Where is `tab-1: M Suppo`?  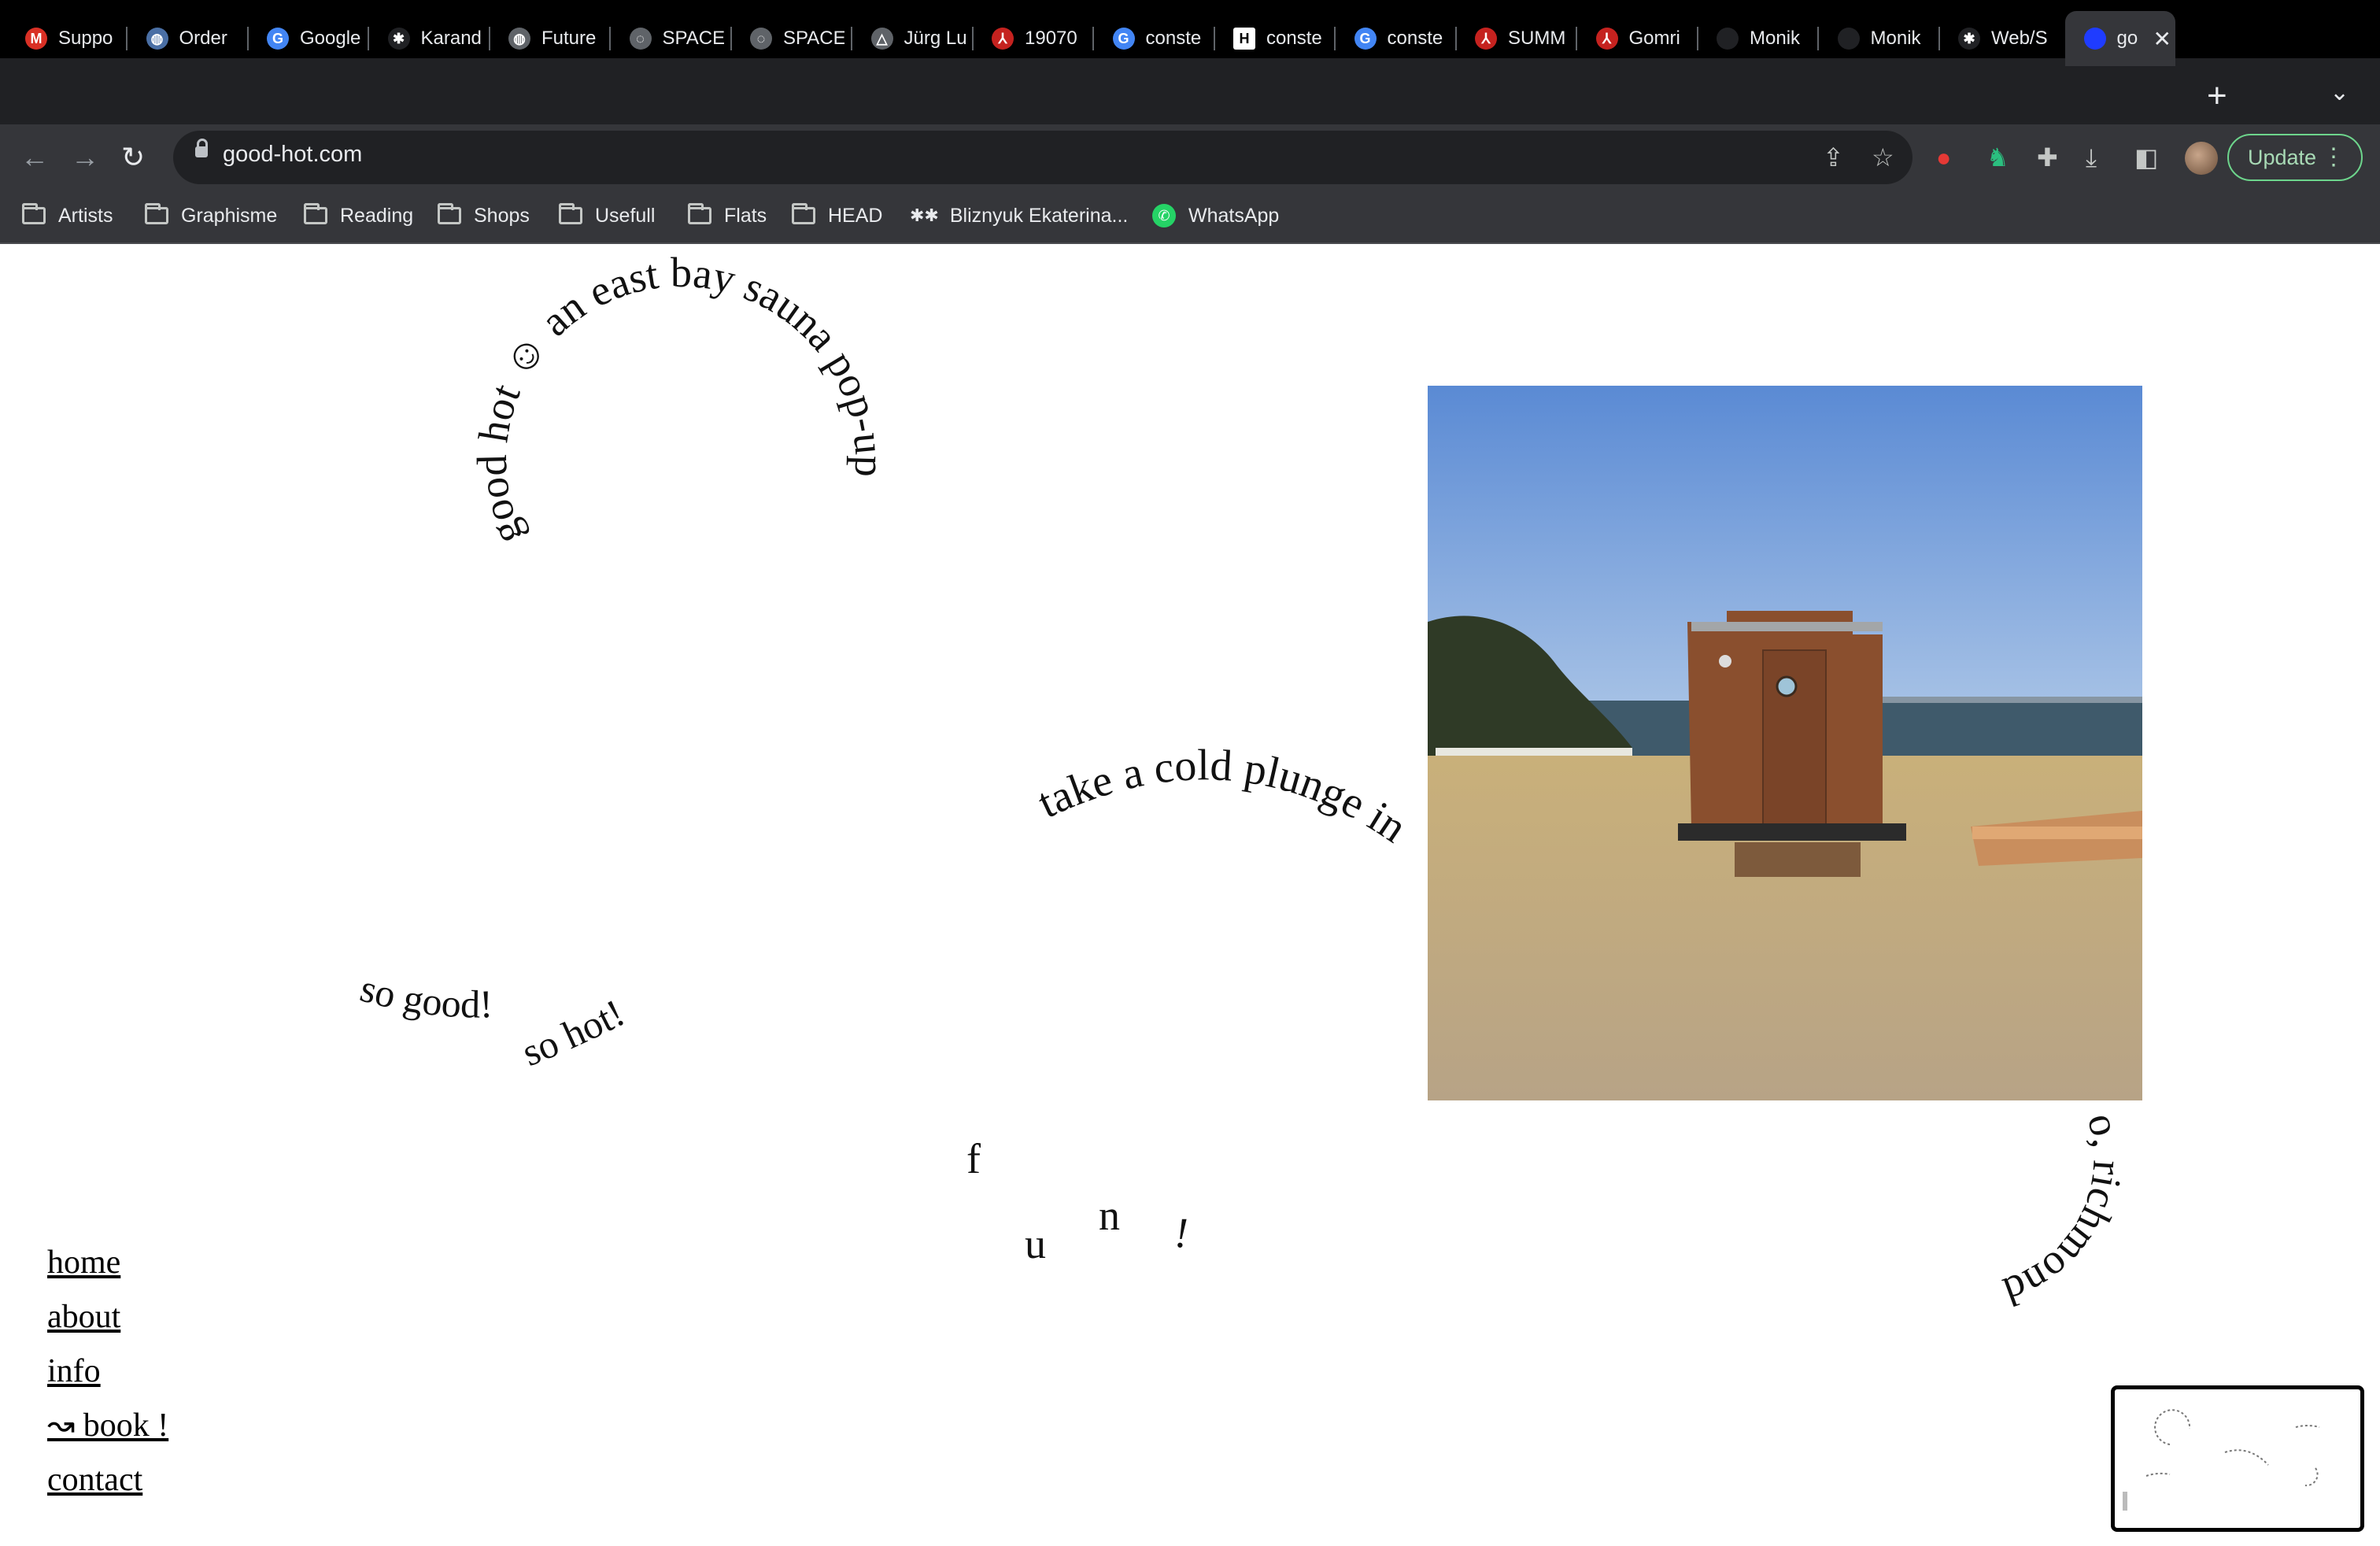
tab-1: M Suppo is located at coordinates (65, 38).